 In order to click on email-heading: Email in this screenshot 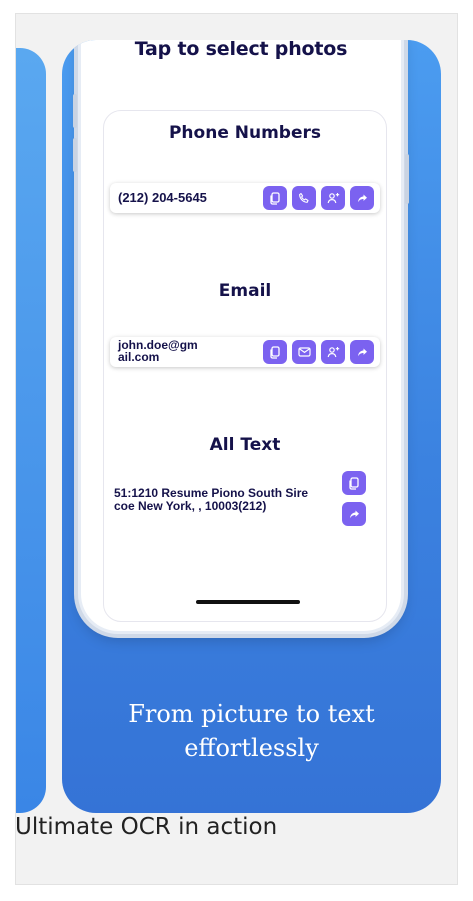, I will do `click(245, 291)`.